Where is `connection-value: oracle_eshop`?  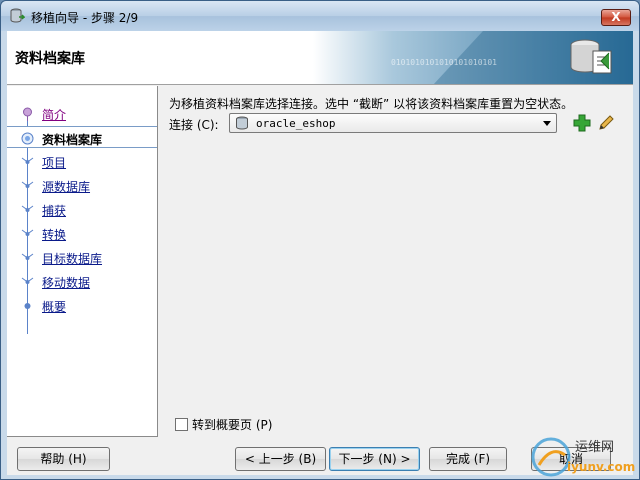 connection-value: oracle_eshop is located at coordinates (296, 123).